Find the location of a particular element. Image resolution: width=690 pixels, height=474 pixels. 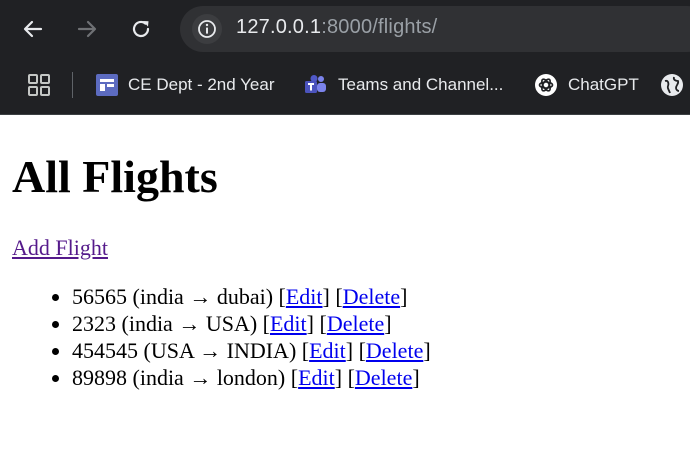

flight-item: 2323 (india → USA) [Edit] [Delete] is located at coordinates (251, 323).